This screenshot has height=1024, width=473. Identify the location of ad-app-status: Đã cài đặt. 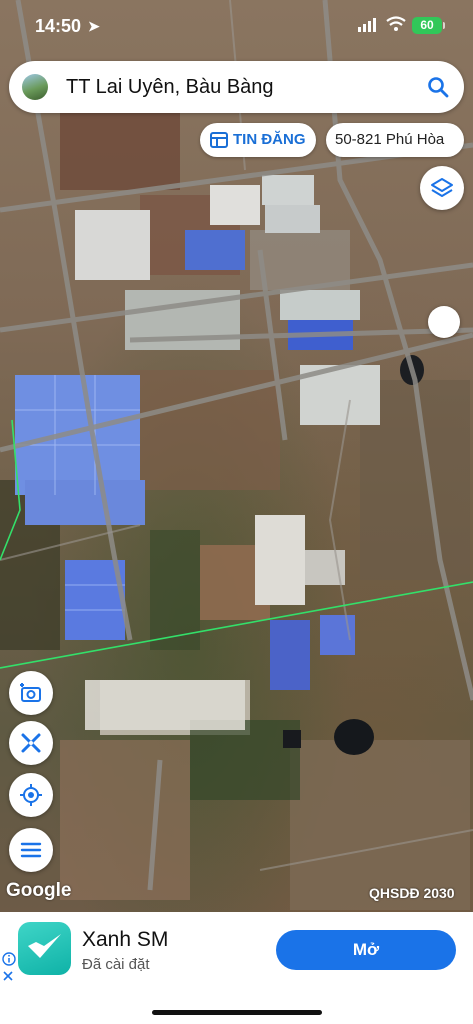
(116, 964).